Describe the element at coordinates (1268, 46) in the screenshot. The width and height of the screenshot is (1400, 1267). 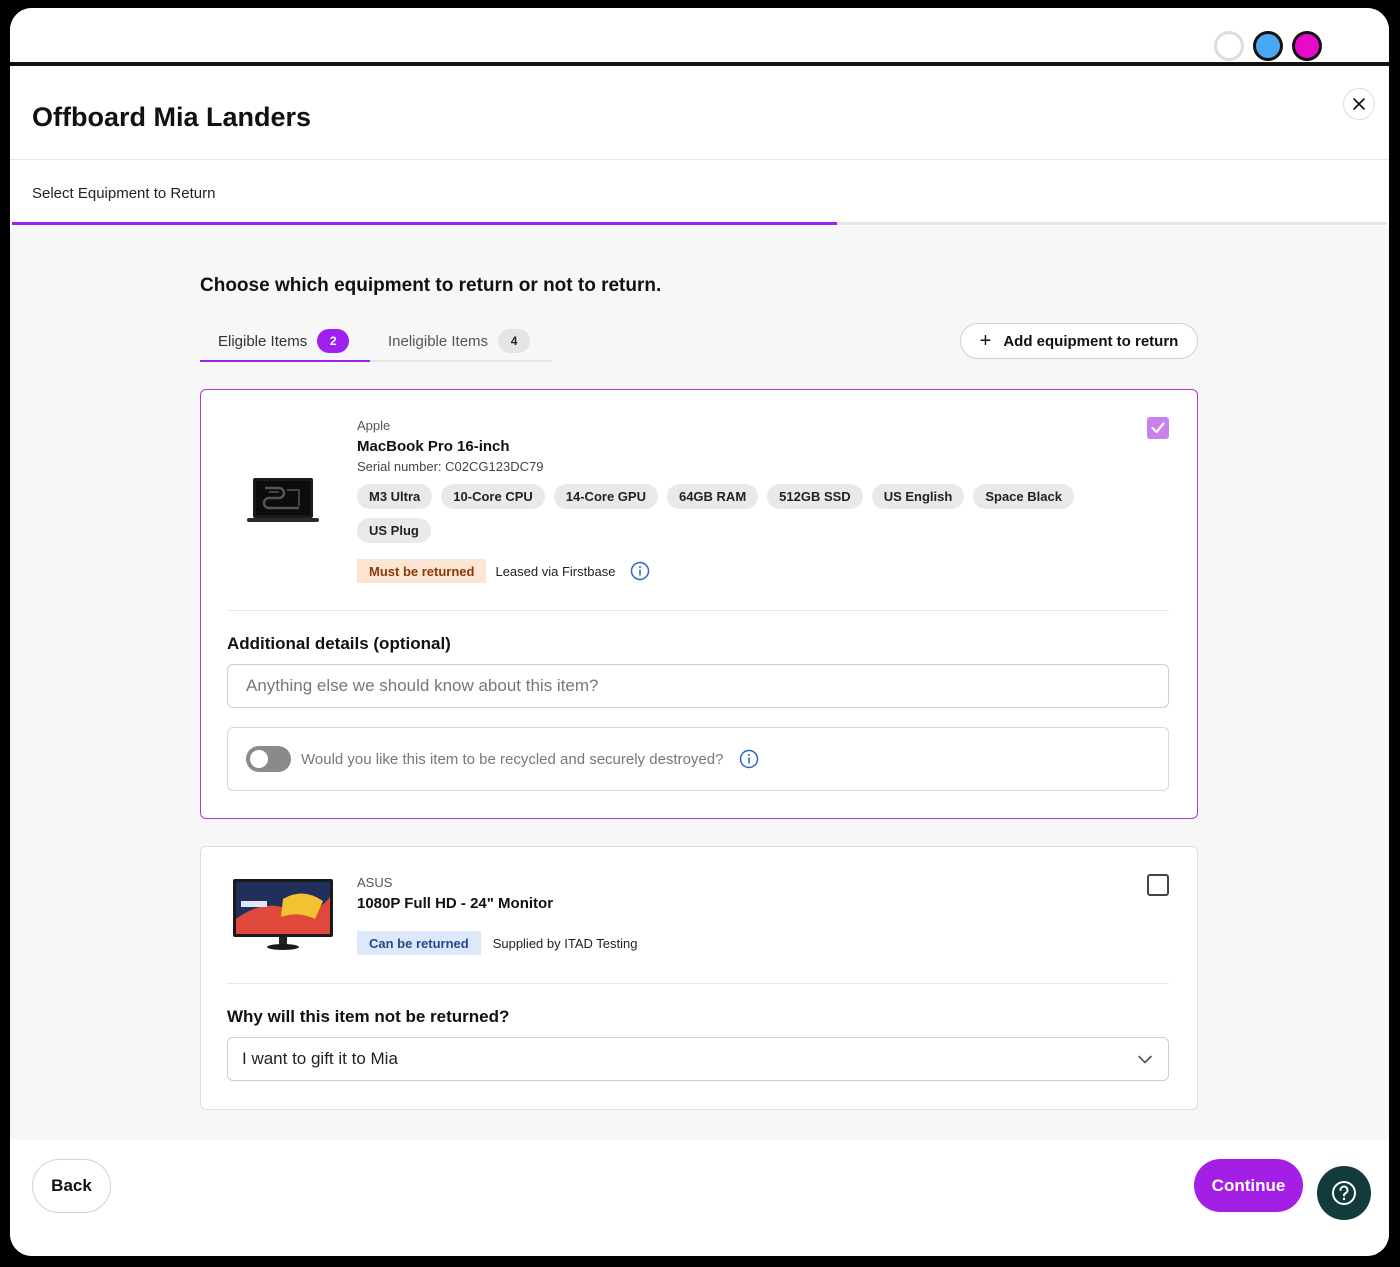
I see `color-dot-blue` at that location.